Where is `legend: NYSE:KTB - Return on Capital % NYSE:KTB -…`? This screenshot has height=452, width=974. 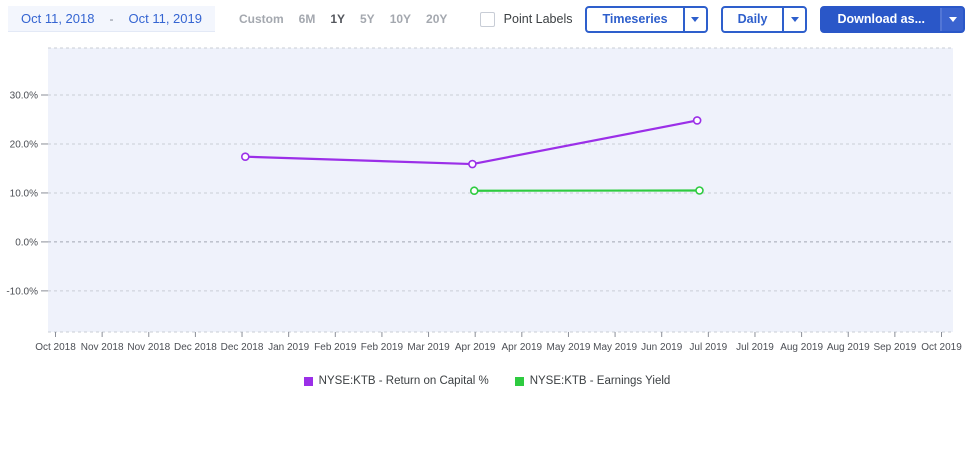 legend: NYSE:KTB - Return on Capital % NYSE:KTB -… is located at coordinates (487, 381).